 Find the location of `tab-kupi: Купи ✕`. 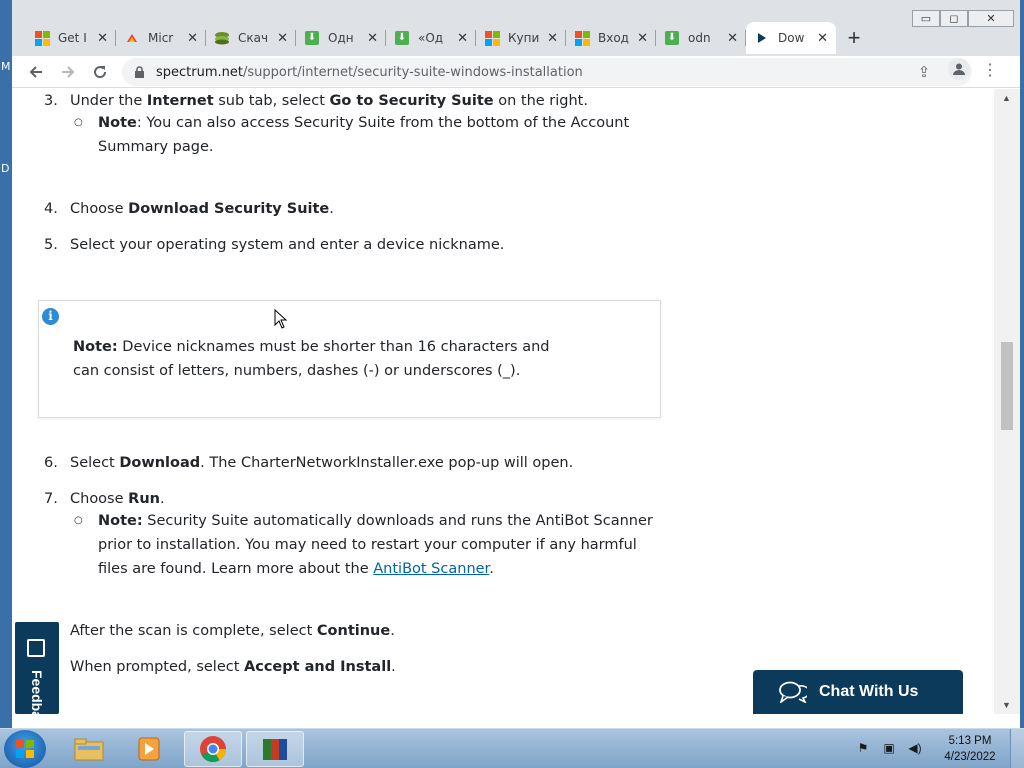

tab-kupi: Купи ✕ is located at coordinates (521, 38).